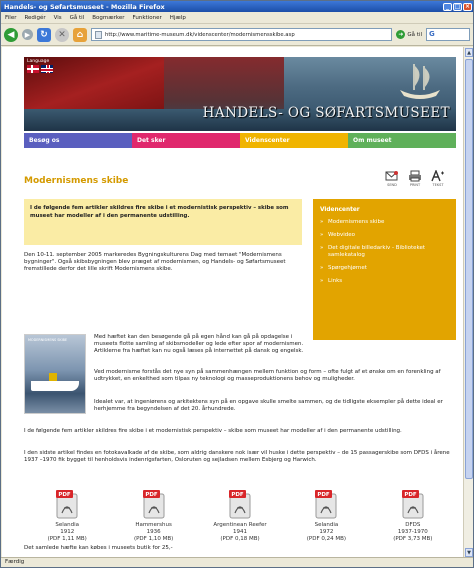 The image size is (474, 568). What do you see at coordinates (469, 269) in the screenshot?
I see `scrollbar-thumb` at bounding box center [469, 269].